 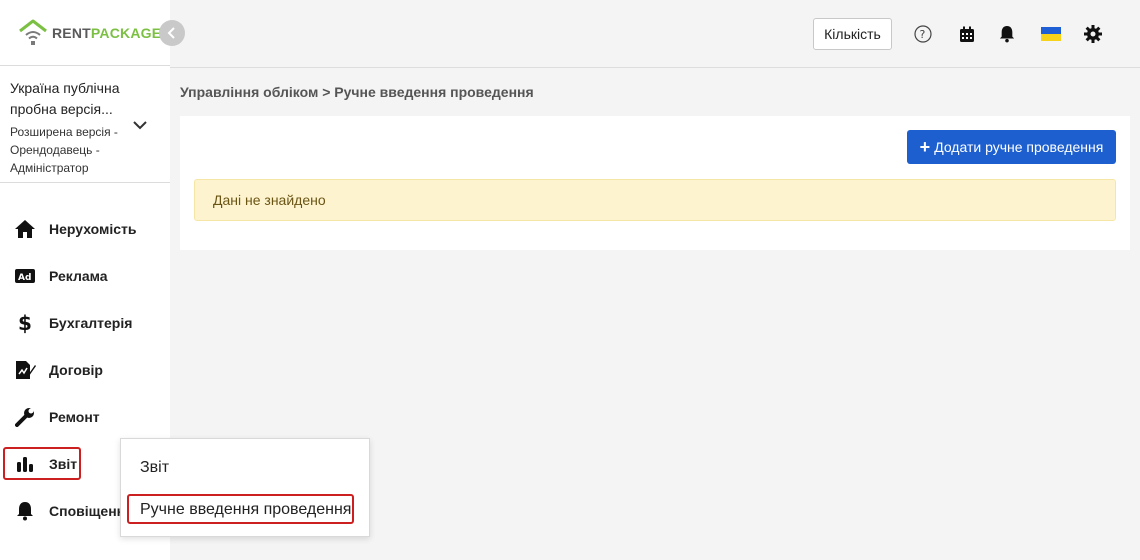 I want to click on add-manual-entry-button: + Додати ручне проведення, so click(x=1011, y=147).